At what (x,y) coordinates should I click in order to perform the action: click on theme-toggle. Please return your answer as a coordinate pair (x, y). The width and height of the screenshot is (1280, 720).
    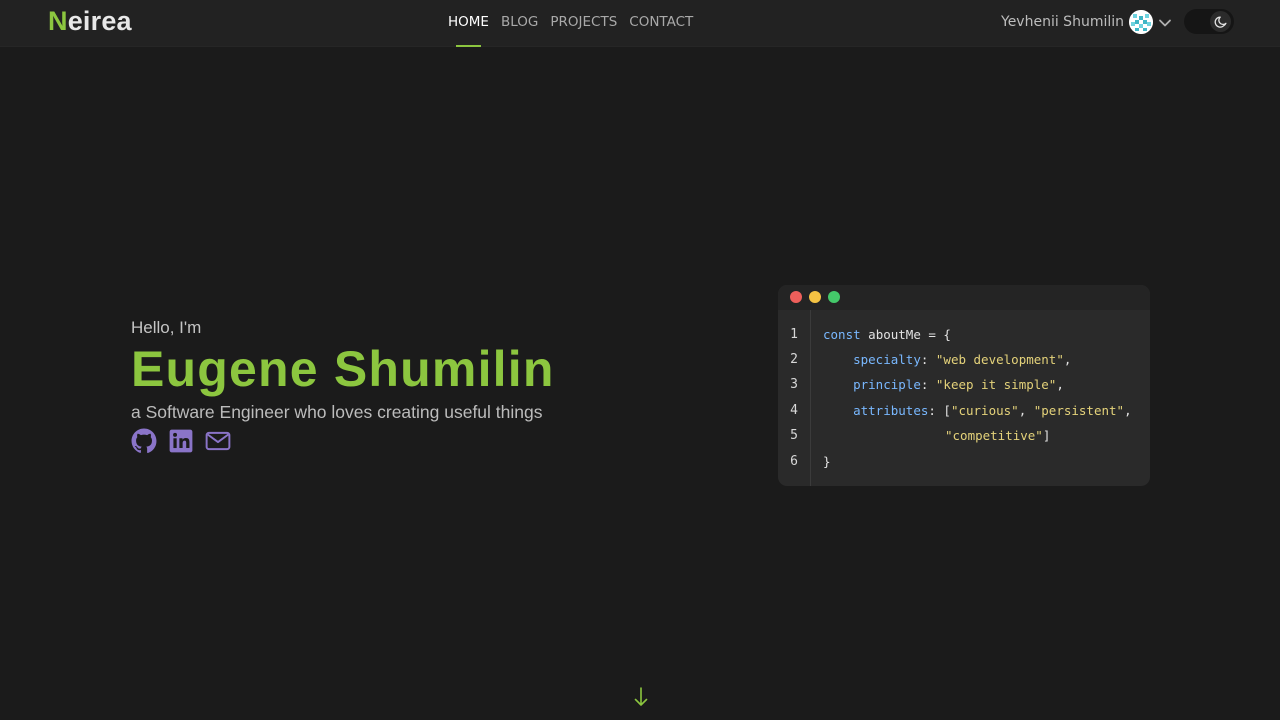
    Looking at the image, I should click on (1209, 21).